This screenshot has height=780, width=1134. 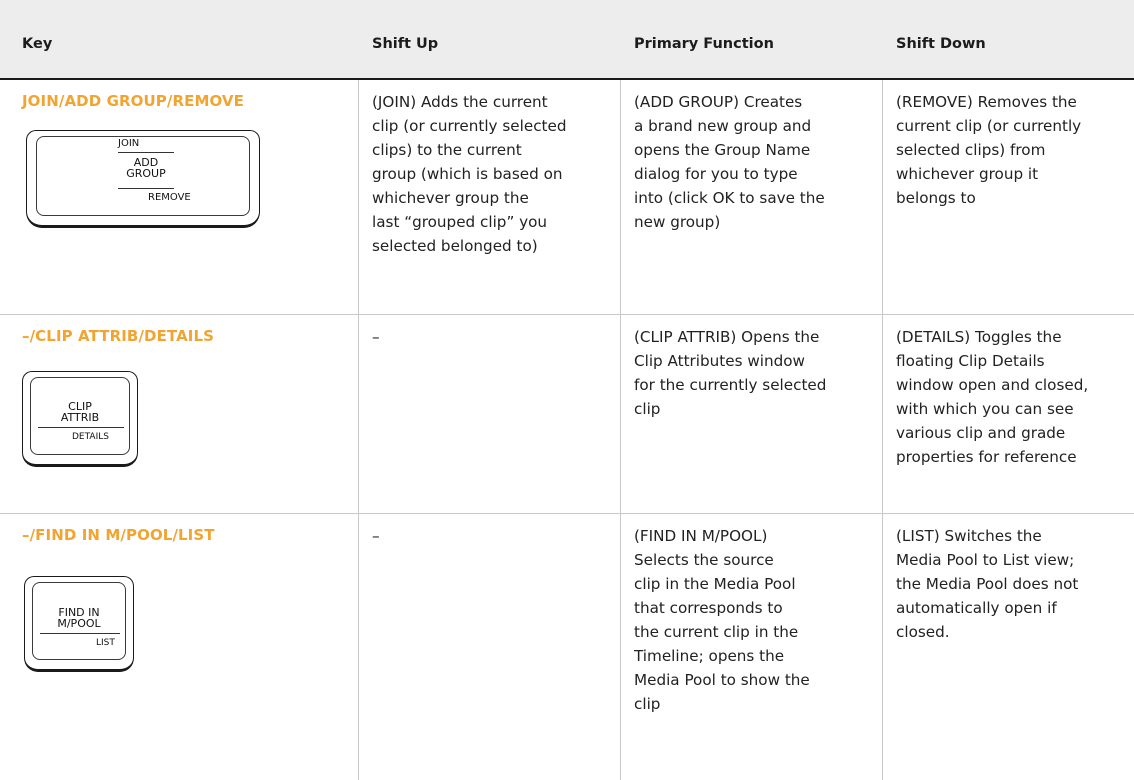 What do you see at coordinates (730, 385) in the screenshot?
I see `text-line: for the currently selected` at bounding box center [730, 385].